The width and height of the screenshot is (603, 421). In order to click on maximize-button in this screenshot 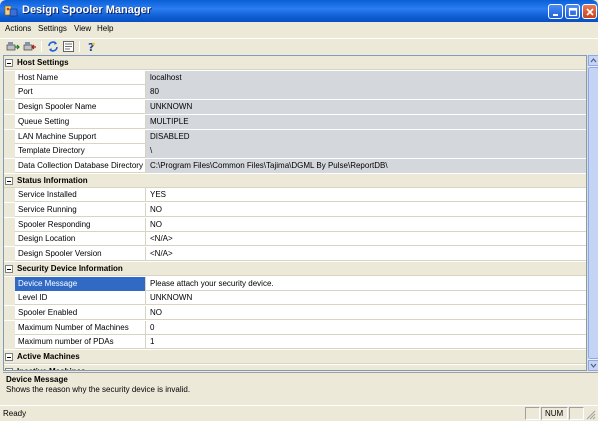, I will do `click(572, 11)`.